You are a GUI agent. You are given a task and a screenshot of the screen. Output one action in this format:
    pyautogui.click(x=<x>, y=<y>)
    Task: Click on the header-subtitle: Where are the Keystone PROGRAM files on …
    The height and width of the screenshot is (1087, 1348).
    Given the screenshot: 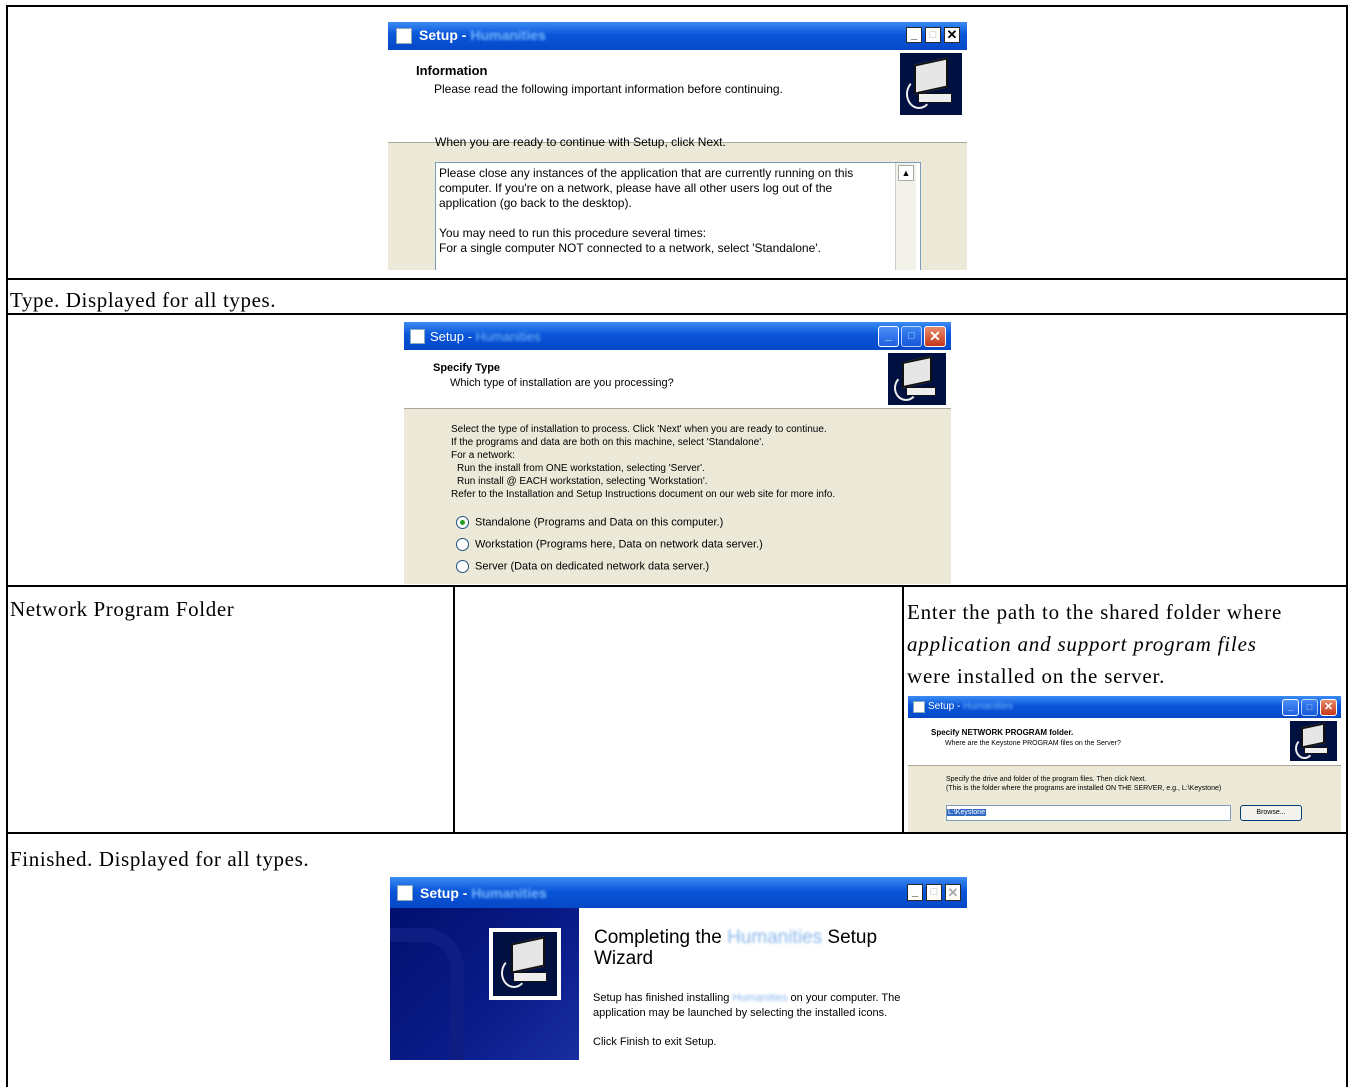 What is the action you would take?
    pyautogui.click(x=1033, y=743)
    